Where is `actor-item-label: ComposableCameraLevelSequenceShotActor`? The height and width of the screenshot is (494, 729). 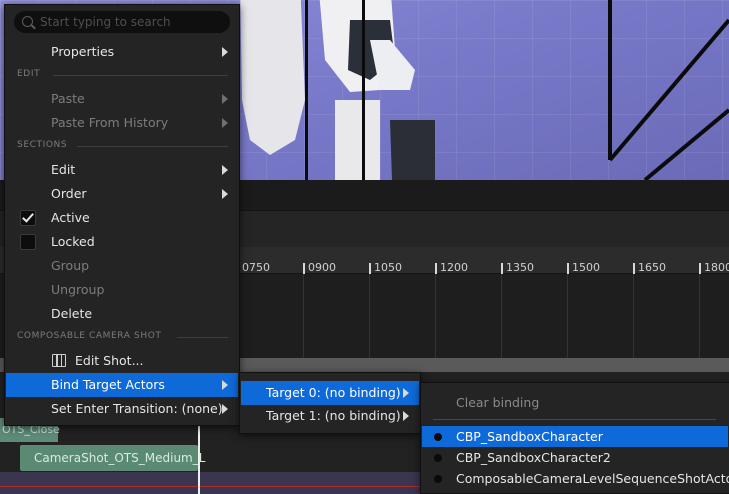 actor-item-label: ComposableCameraLevelSequenceShotActor is located at coordinates (592, 478).